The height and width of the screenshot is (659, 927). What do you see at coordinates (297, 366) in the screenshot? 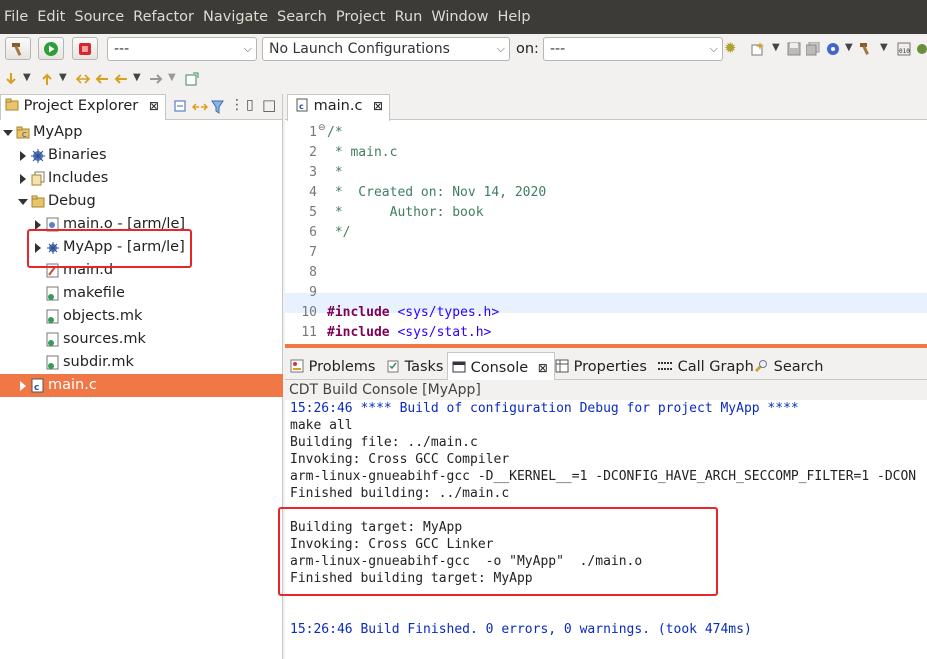
I see `problems-icon` at bounding box center [297, 366].